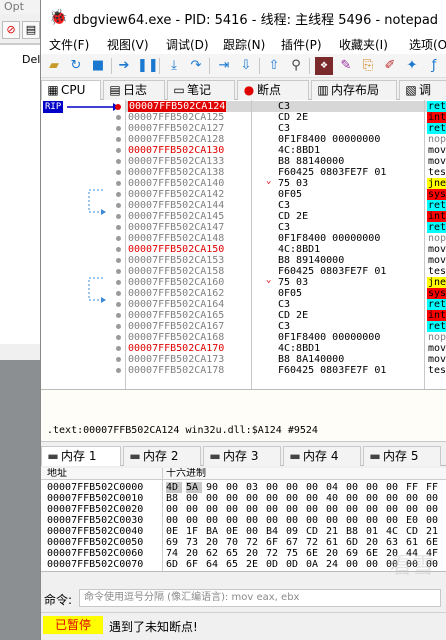 Image resolution: width=446 pixels, height=640 pixels. What do you see at coordinates (394, 542) in the screenshot?
I see `dump-byte: 63` at bounding box center [394, 542].